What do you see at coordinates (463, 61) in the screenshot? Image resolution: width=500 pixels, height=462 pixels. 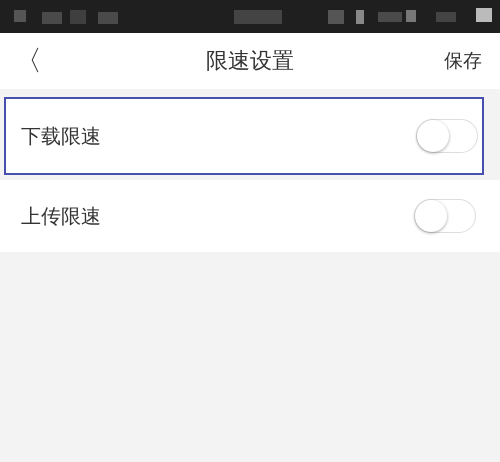 I see `save-button: 保存` at bounding box center [463, 61].